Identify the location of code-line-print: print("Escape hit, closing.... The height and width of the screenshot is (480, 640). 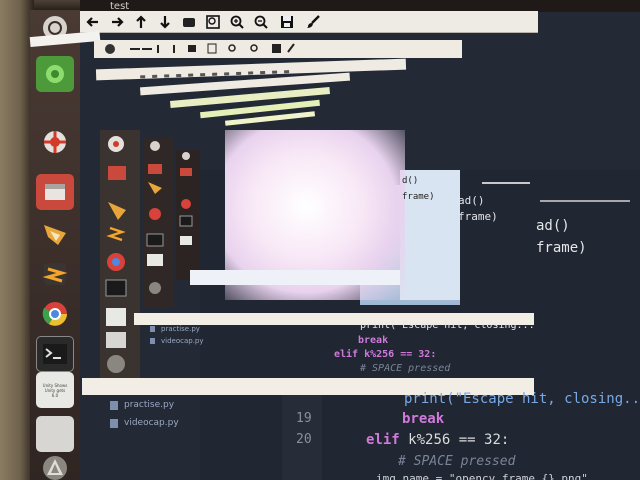
(522, 399).